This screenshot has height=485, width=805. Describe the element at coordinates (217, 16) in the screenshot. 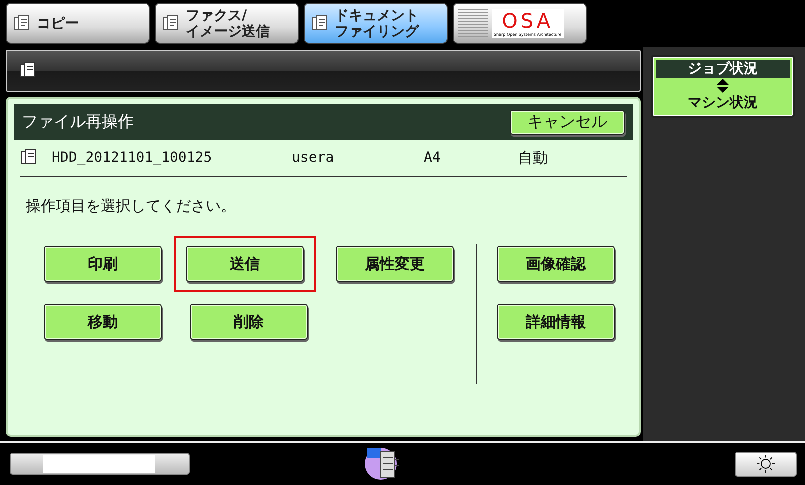

I see `tab-label: ファクス/` at that location.